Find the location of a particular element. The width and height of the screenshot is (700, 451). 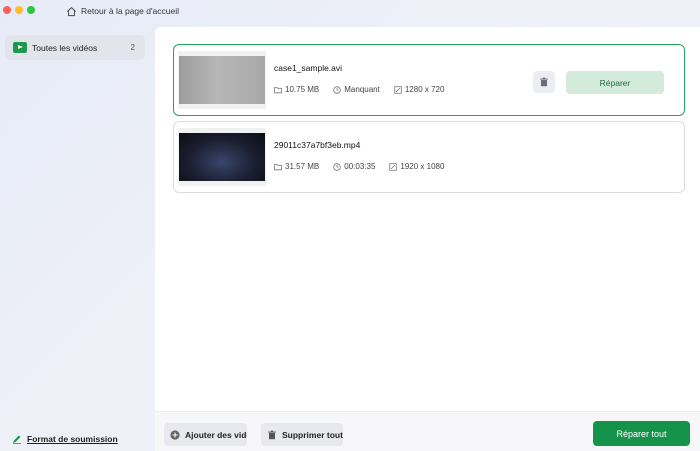

submission-format-link: Format de soumission is located at coordinates (65, 439).